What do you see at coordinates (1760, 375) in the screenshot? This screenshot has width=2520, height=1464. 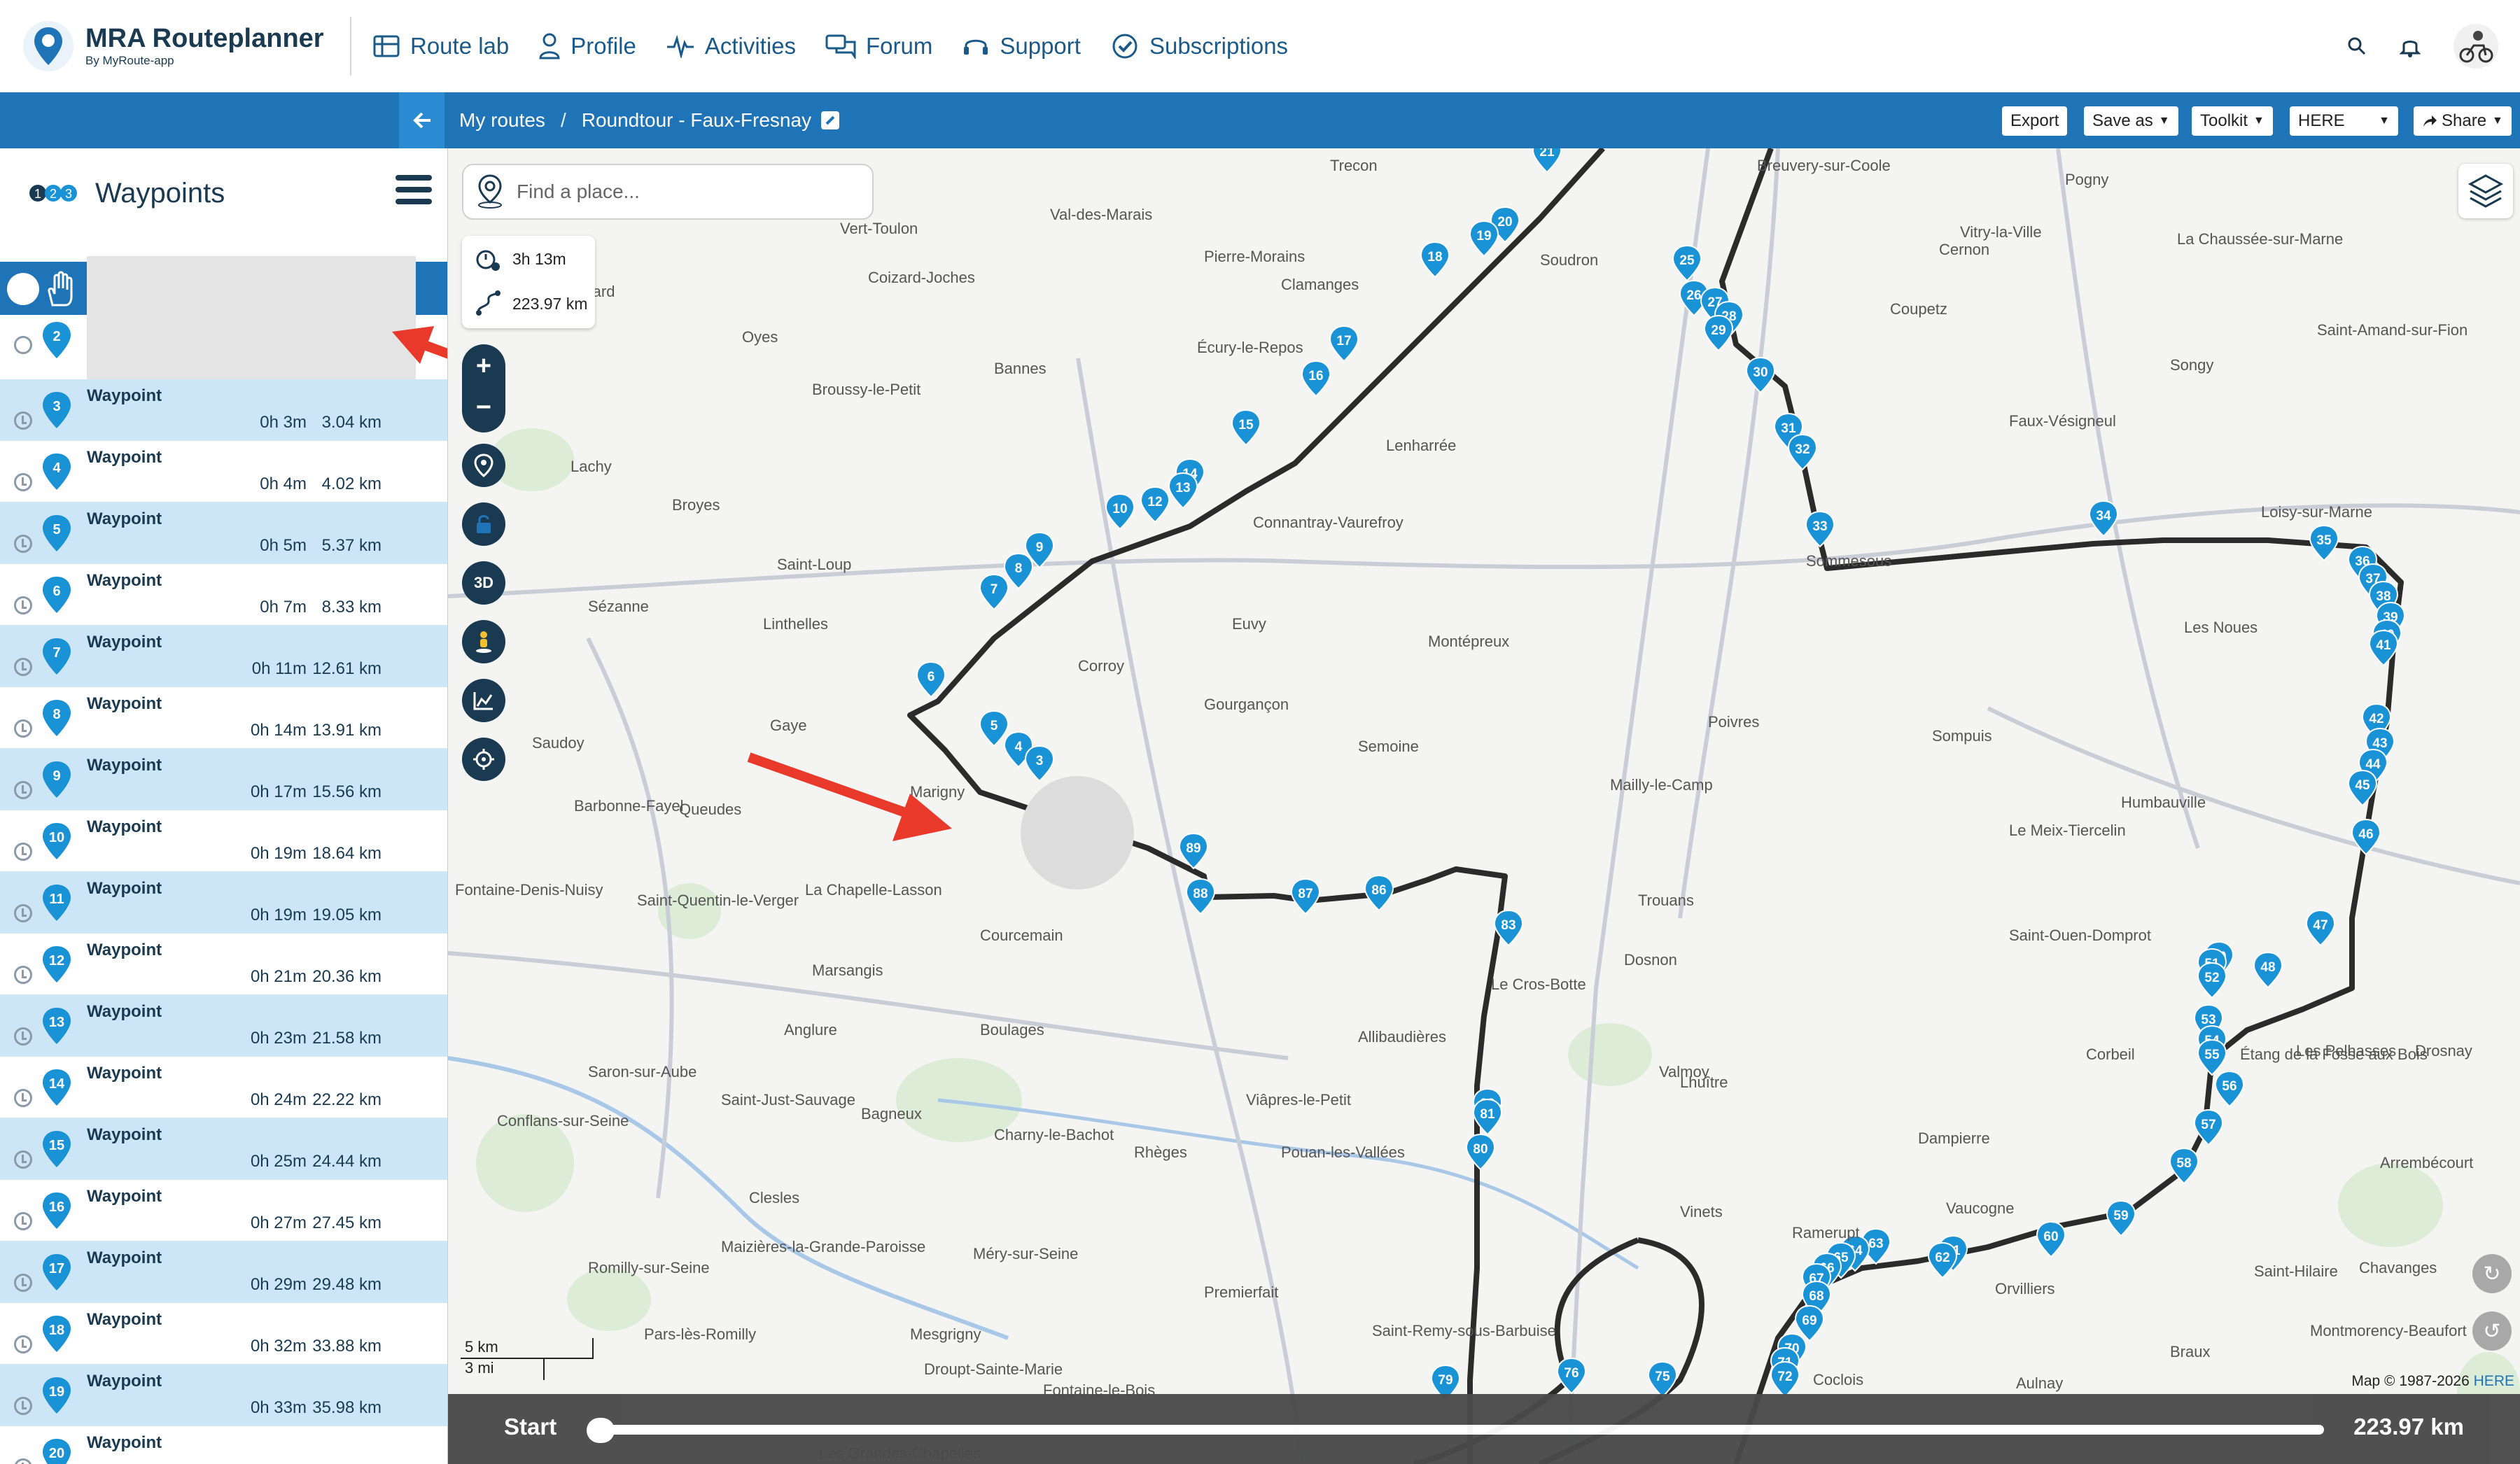 I see `map-waypoint-marker: 30` at bounding box center [1760, 375].